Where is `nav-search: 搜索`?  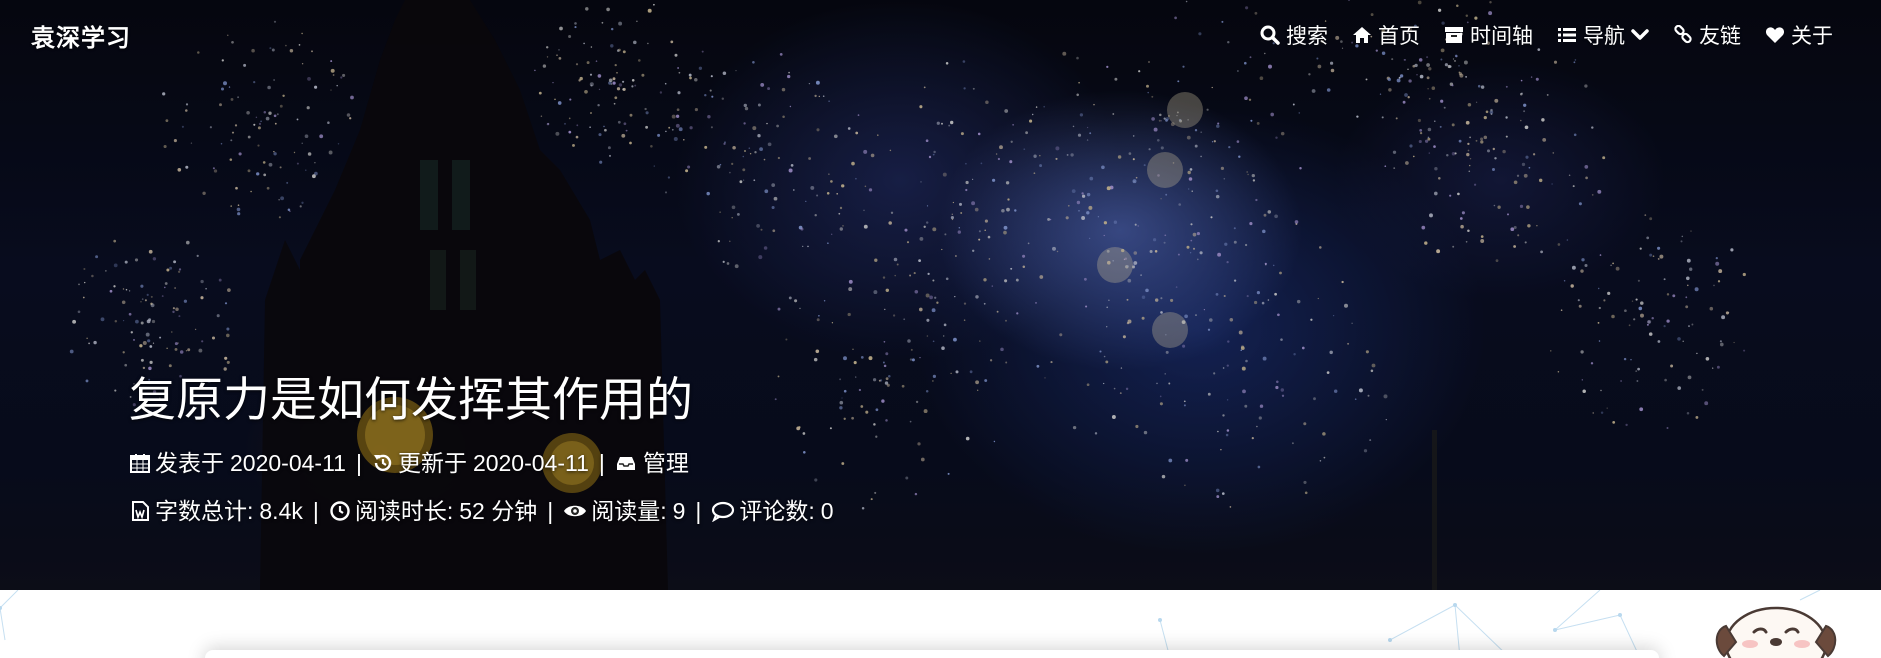
nav-search: 搜索 is located at coordinates (1294, 35).